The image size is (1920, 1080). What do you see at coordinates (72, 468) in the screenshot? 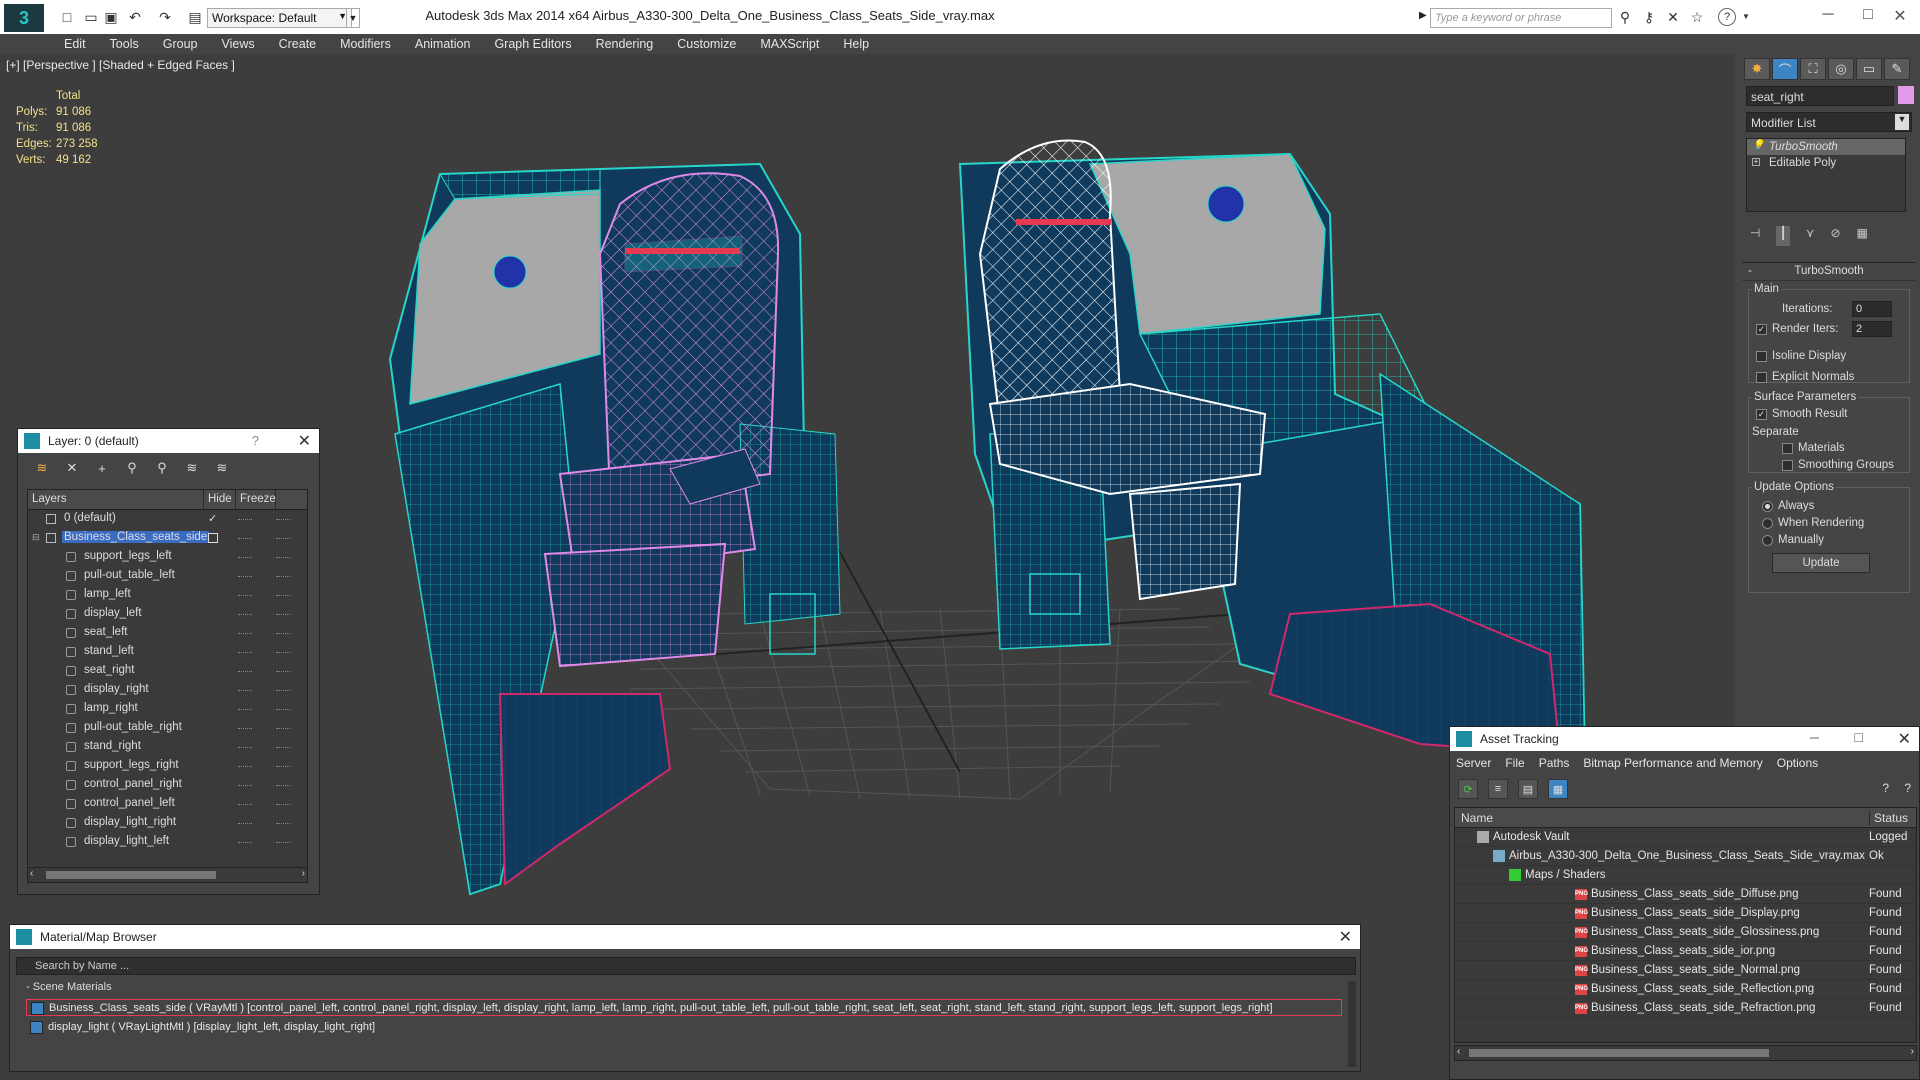
I see `delete-layer-icon: ✕` at bounding box center [72, 468].